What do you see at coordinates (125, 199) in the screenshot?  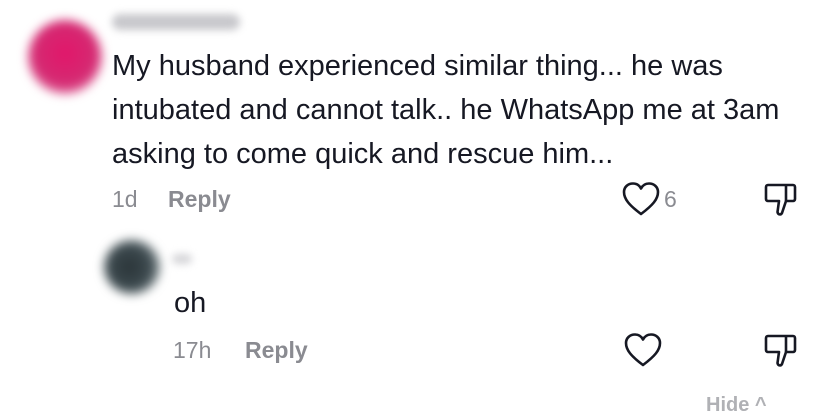 I see `comment-timestamp: 1d` at bounding box center [125, 199].